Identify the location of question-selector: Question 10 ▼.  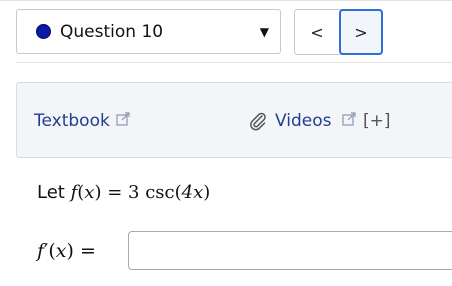
(148, 31).